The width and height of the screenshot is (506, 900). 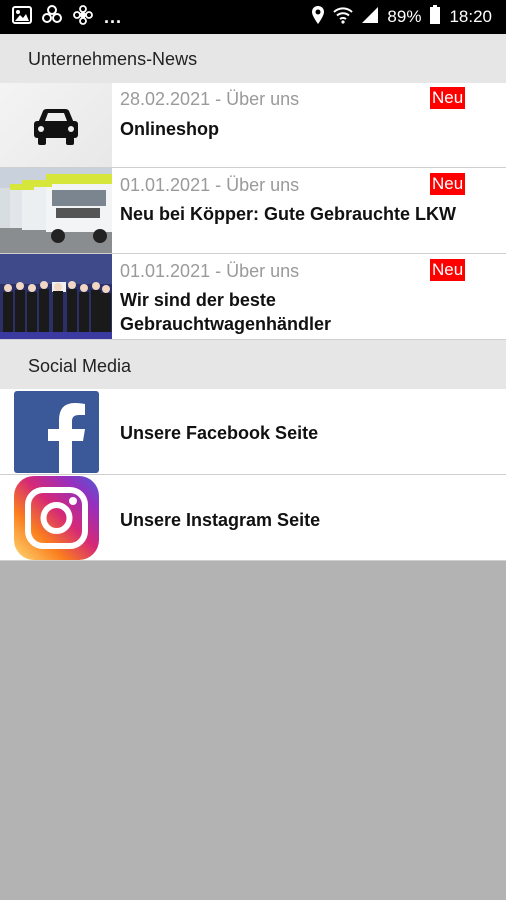 What do you see at coordinates (113, 59) in the screenshot?
I see `section-title-news: Unternehmens-News` at bounding box center [113, 59].